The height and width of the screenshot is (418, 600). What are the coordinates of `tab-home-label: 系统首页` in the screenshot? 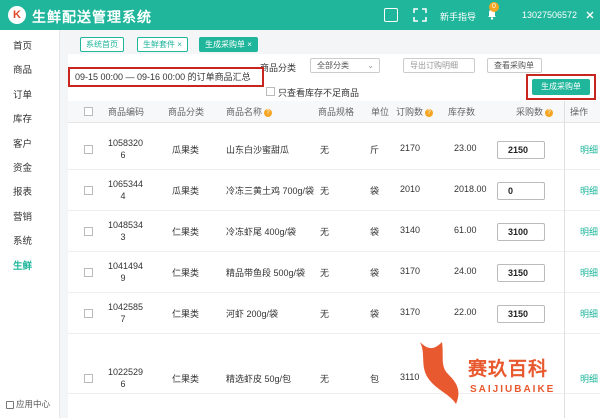 It's located at (102, 44).